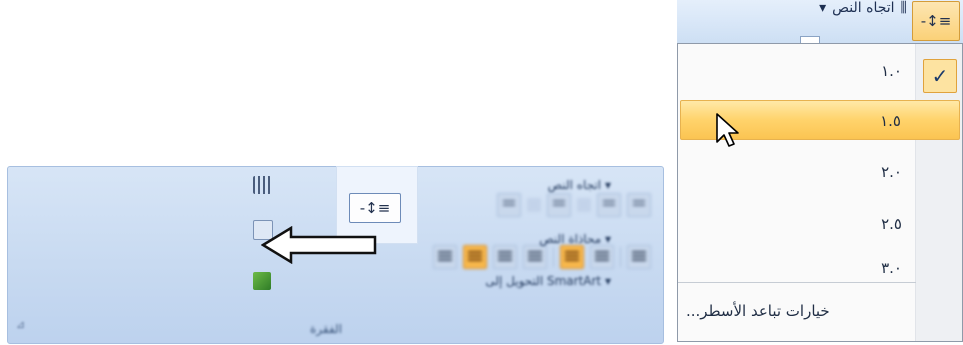  I want to click on align-right-button, so click(445, 257).